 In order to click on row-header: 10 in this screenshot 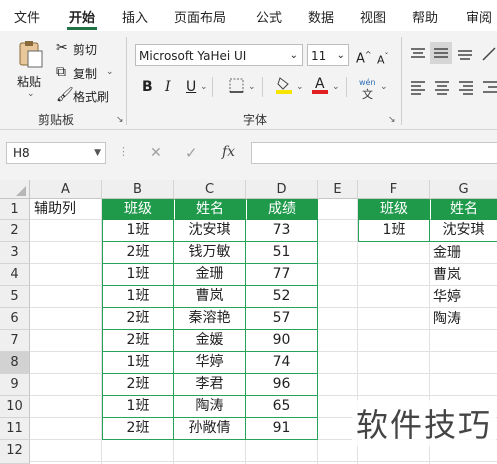, I will do `click(15, 407)`.